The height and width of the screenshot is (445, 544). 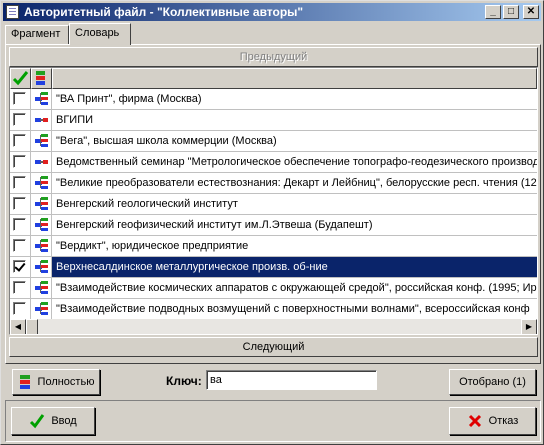 I want to click on full-button-label: Полностью, so click(x=66, y=382).